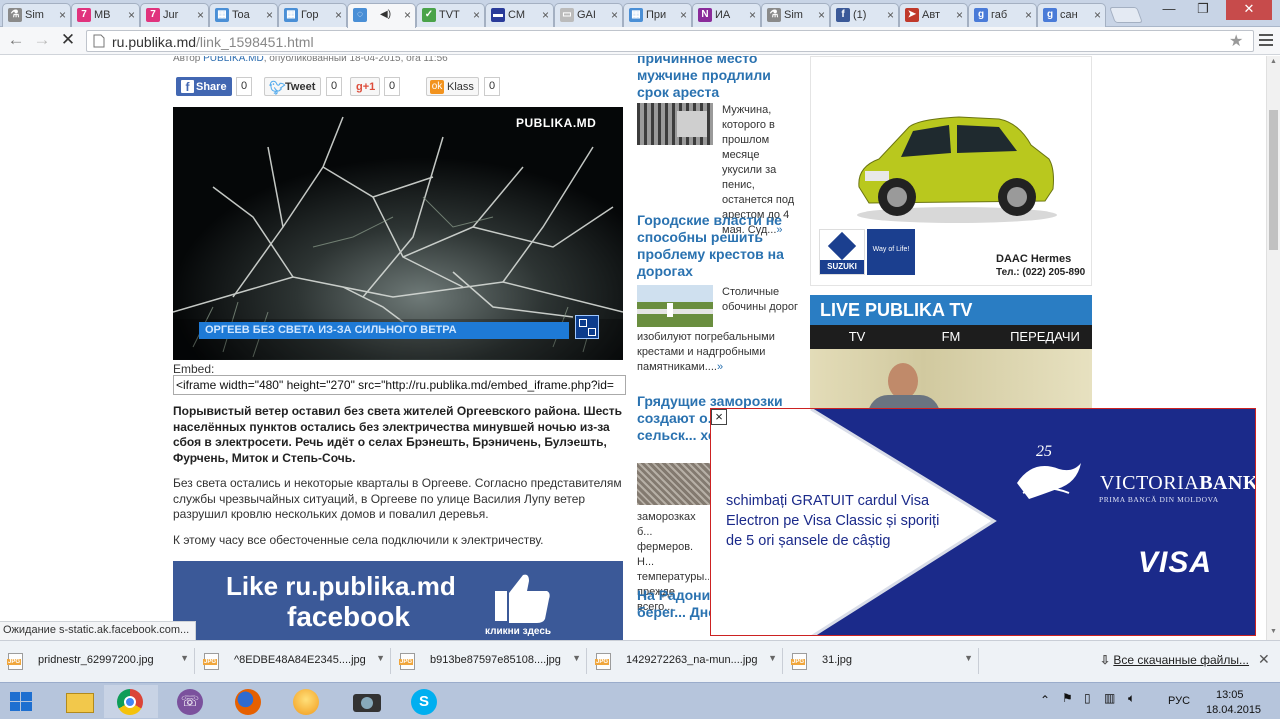  I want to click on close-shelf-icon: ✕, so click(1264, 659).